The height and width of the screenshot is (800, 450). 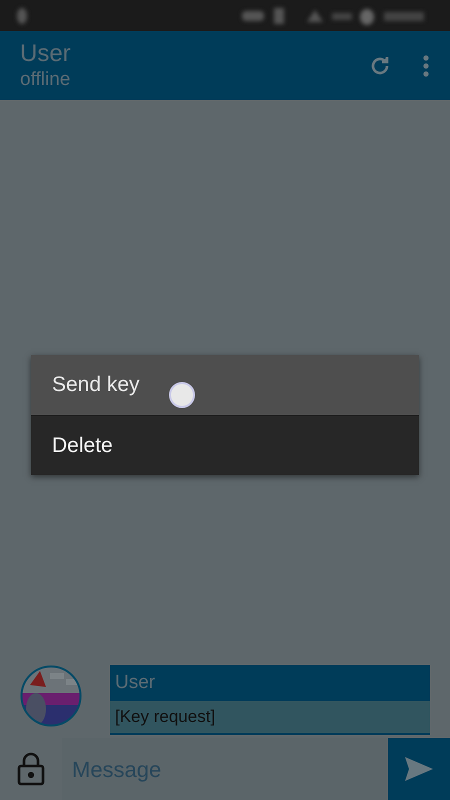 I want to click on lock-icon, so click(x=31, y=769).